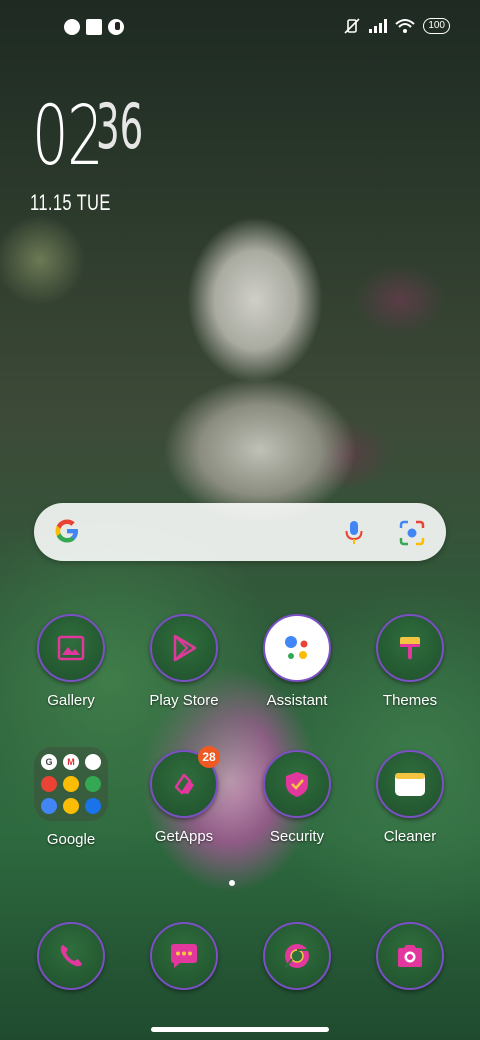 The image size is (480, 1040). I want to click on app-label: Google, so click(71, 839).